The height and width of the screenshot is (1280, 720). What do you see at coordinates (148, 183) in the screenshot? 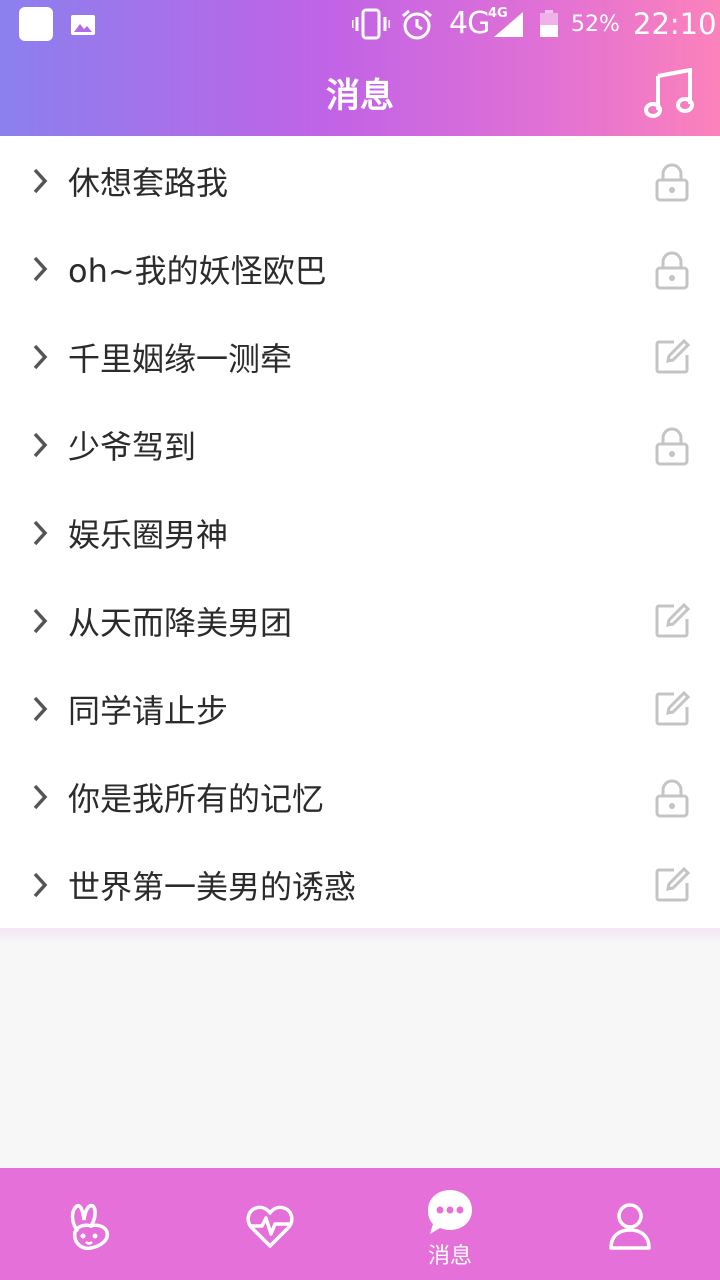
I see `list-item-label: 休想套路我` at bounding box center [148, 183].